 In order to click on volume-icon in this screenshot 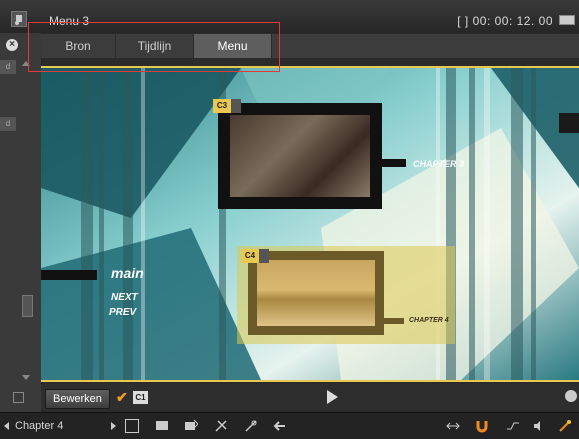, I will do `click(571, 396)`.